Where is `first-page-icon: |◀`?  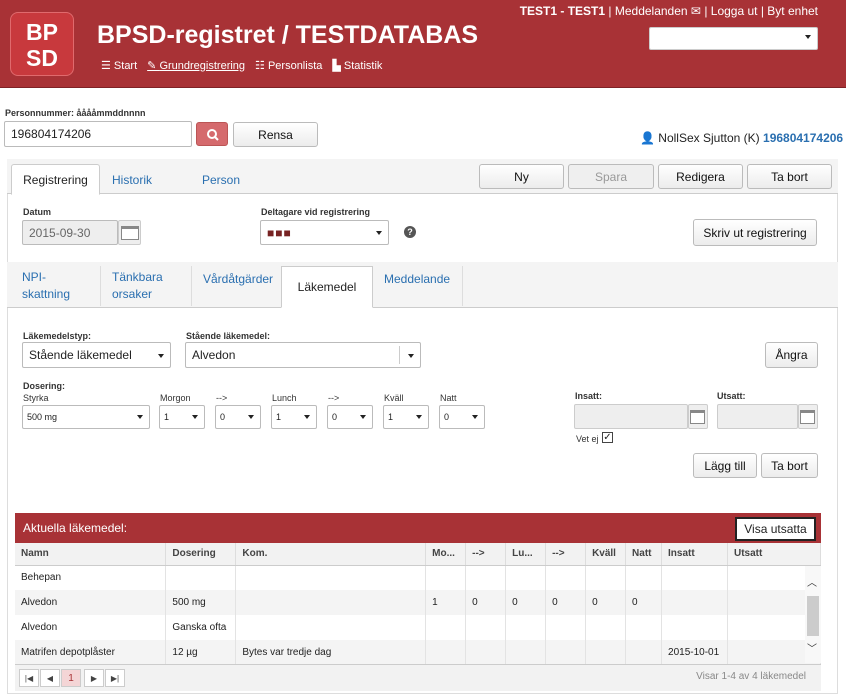 first-page-icon: |◀ is located at coordinates (29, 678).